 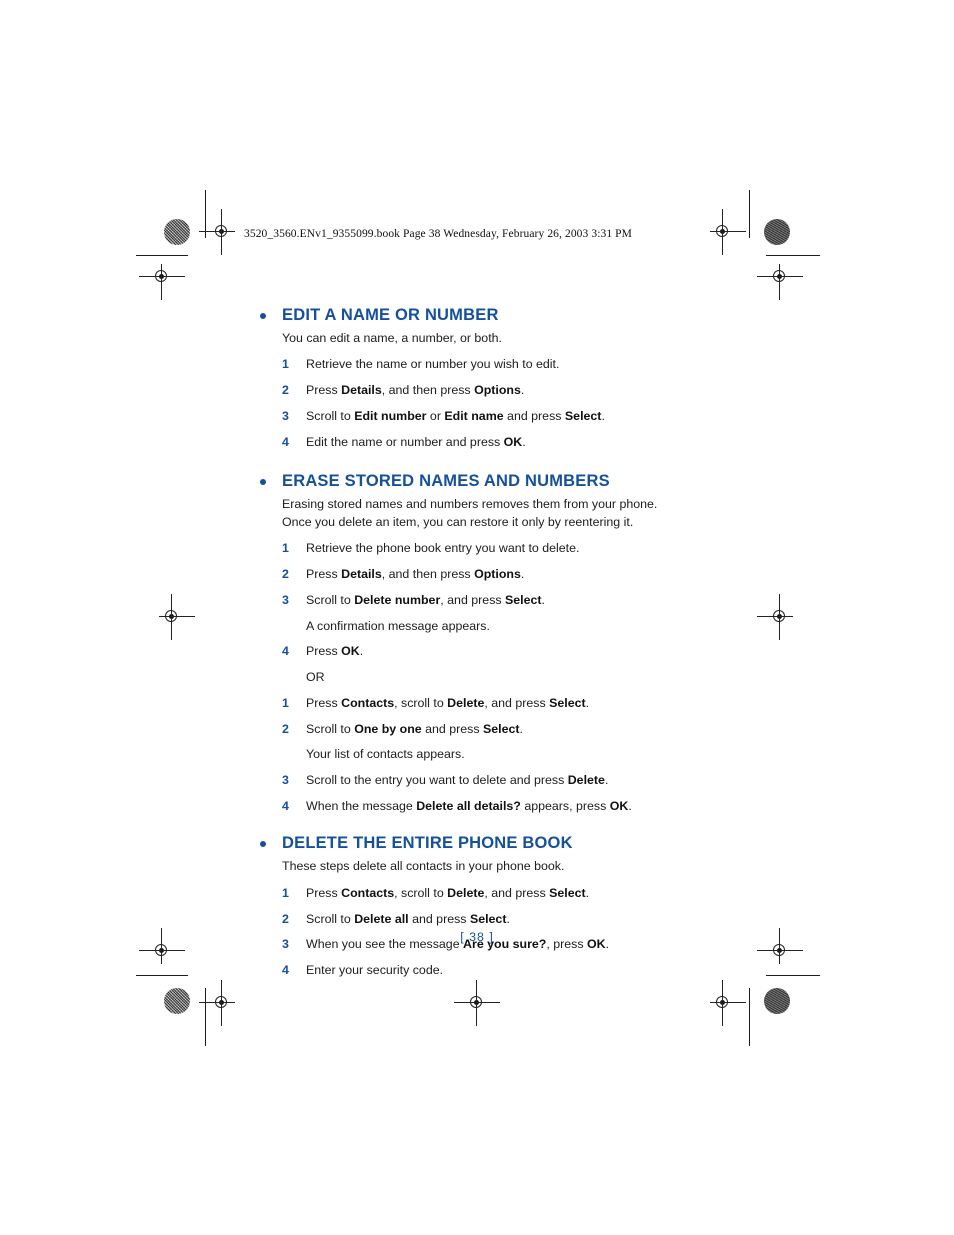 What do you see at coordinates (408, 918) in the screenshot?
I see `step-text: Scroll to Delete all and press Select.` at bounding box center [408, 918].